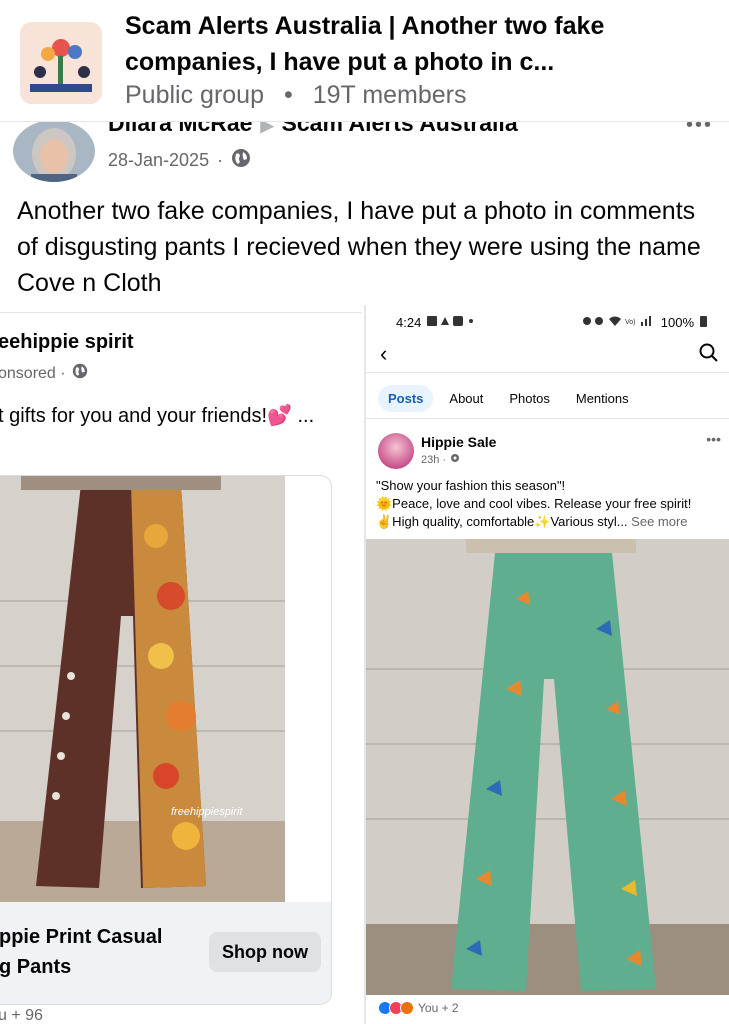 The height and width of the screenshot is (1024, 729). Describe the element at coordinates (396, 451) in the screenshot. I see `hippie-sale-avatar` at that location.